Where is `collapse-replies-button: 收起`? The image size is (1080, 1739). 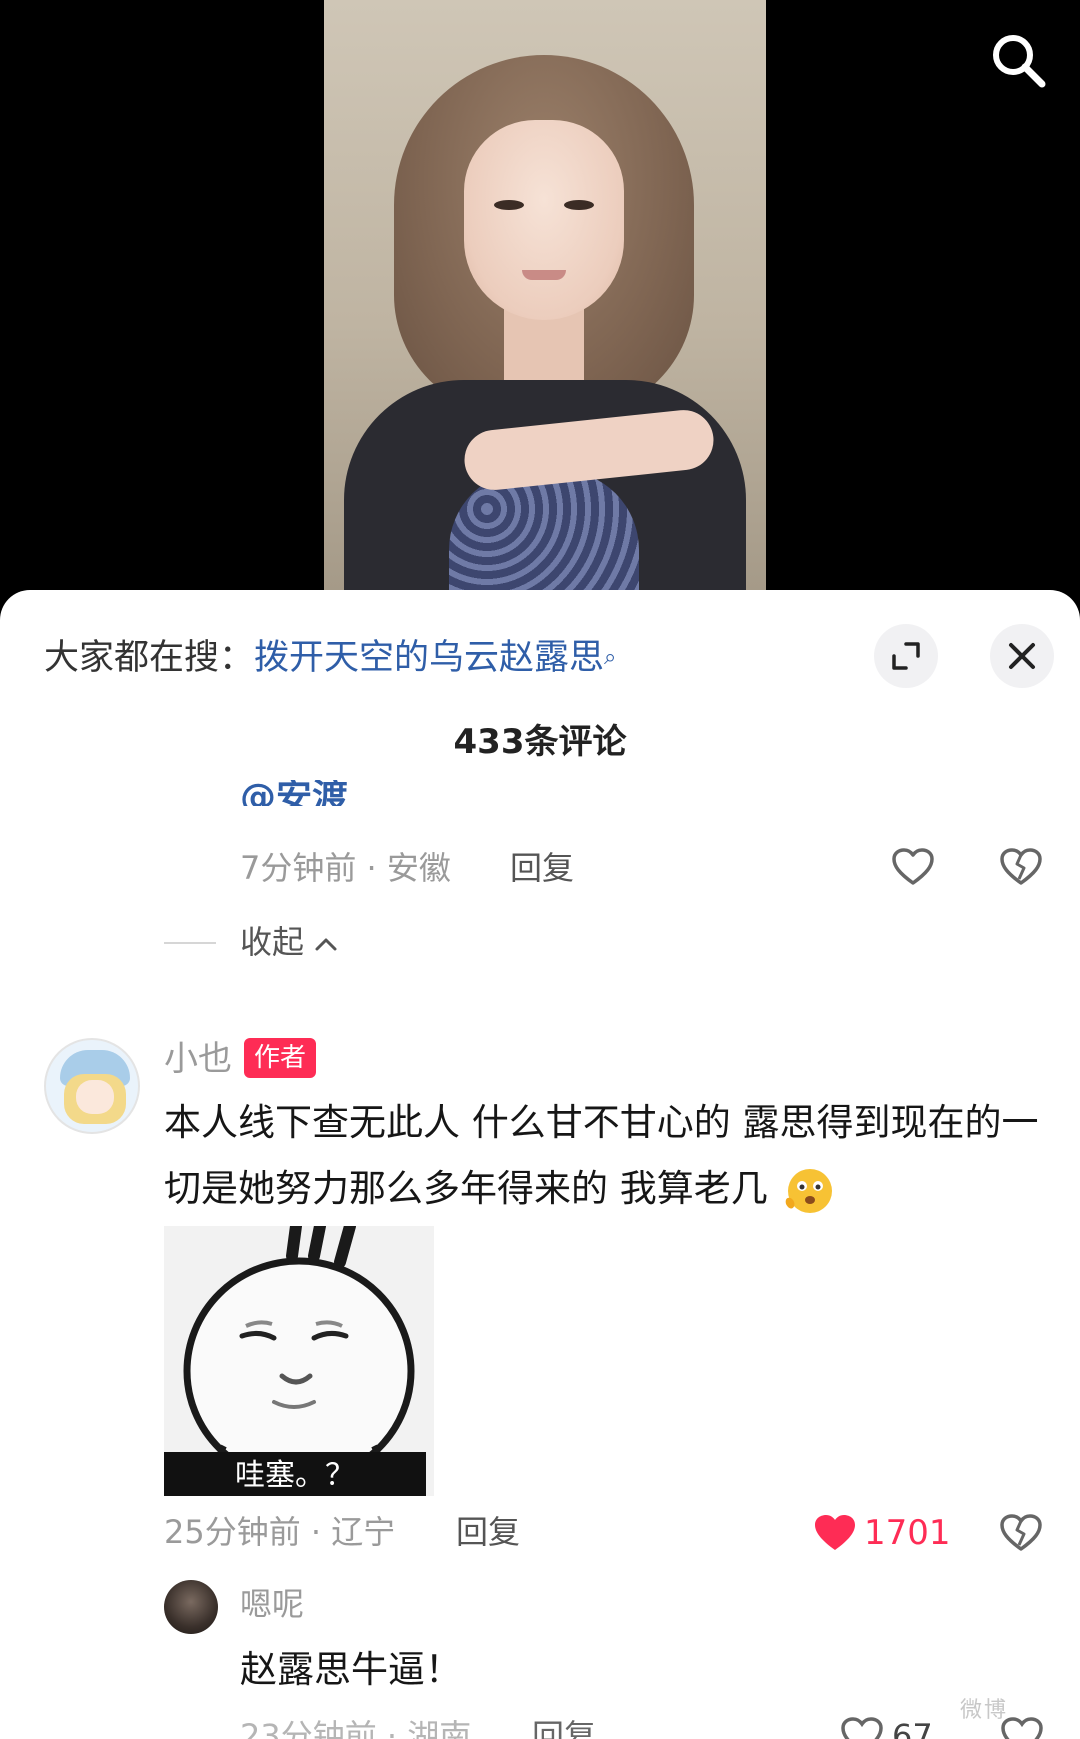
collapse-replies-button: 收起 is located at coordinates (289, 942).